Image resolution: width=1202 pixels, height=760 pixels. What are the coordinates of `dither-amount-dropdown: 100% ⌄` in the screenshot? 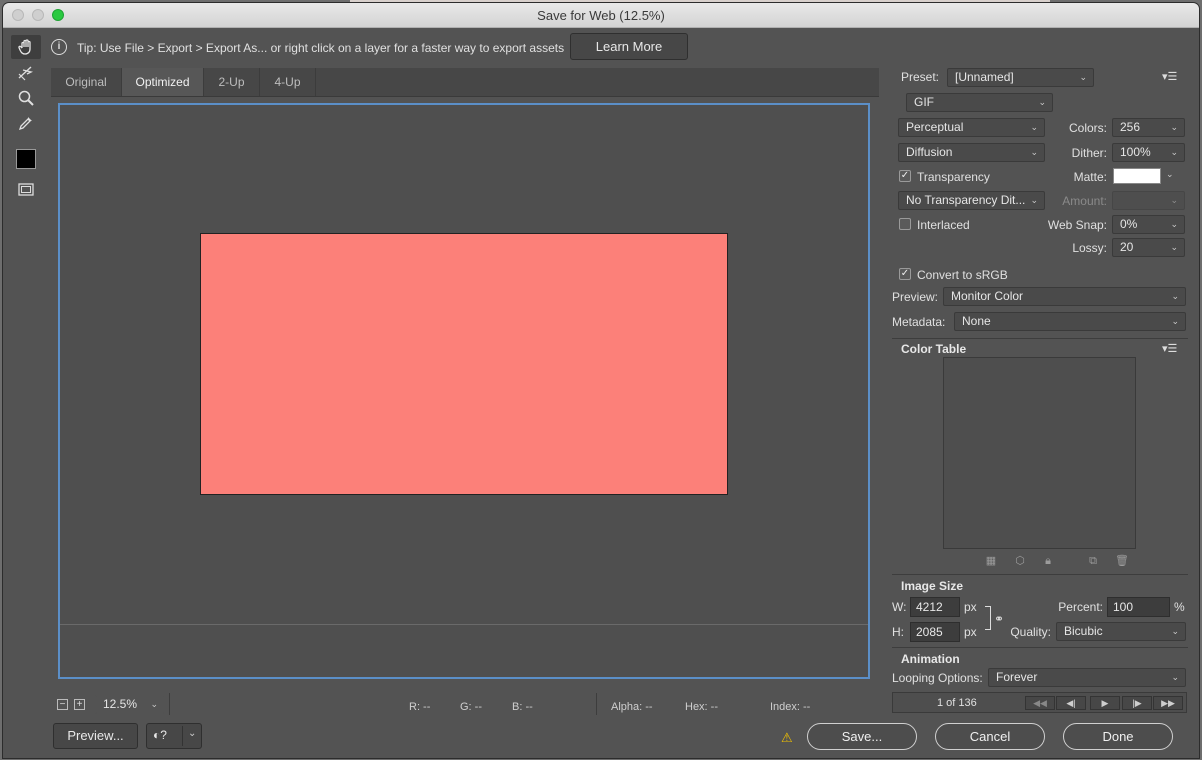 It's located at (1148, 152).